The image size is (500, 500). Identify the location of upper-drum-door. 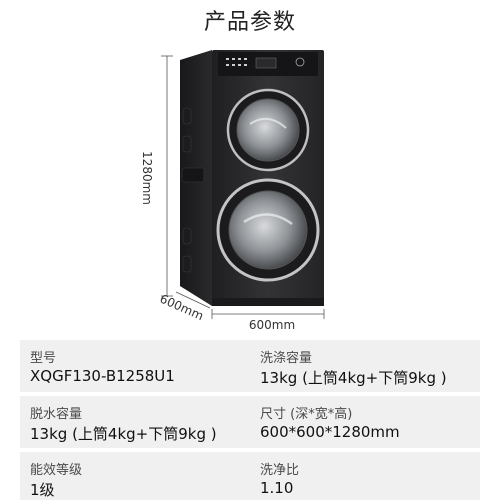
(268, 130).